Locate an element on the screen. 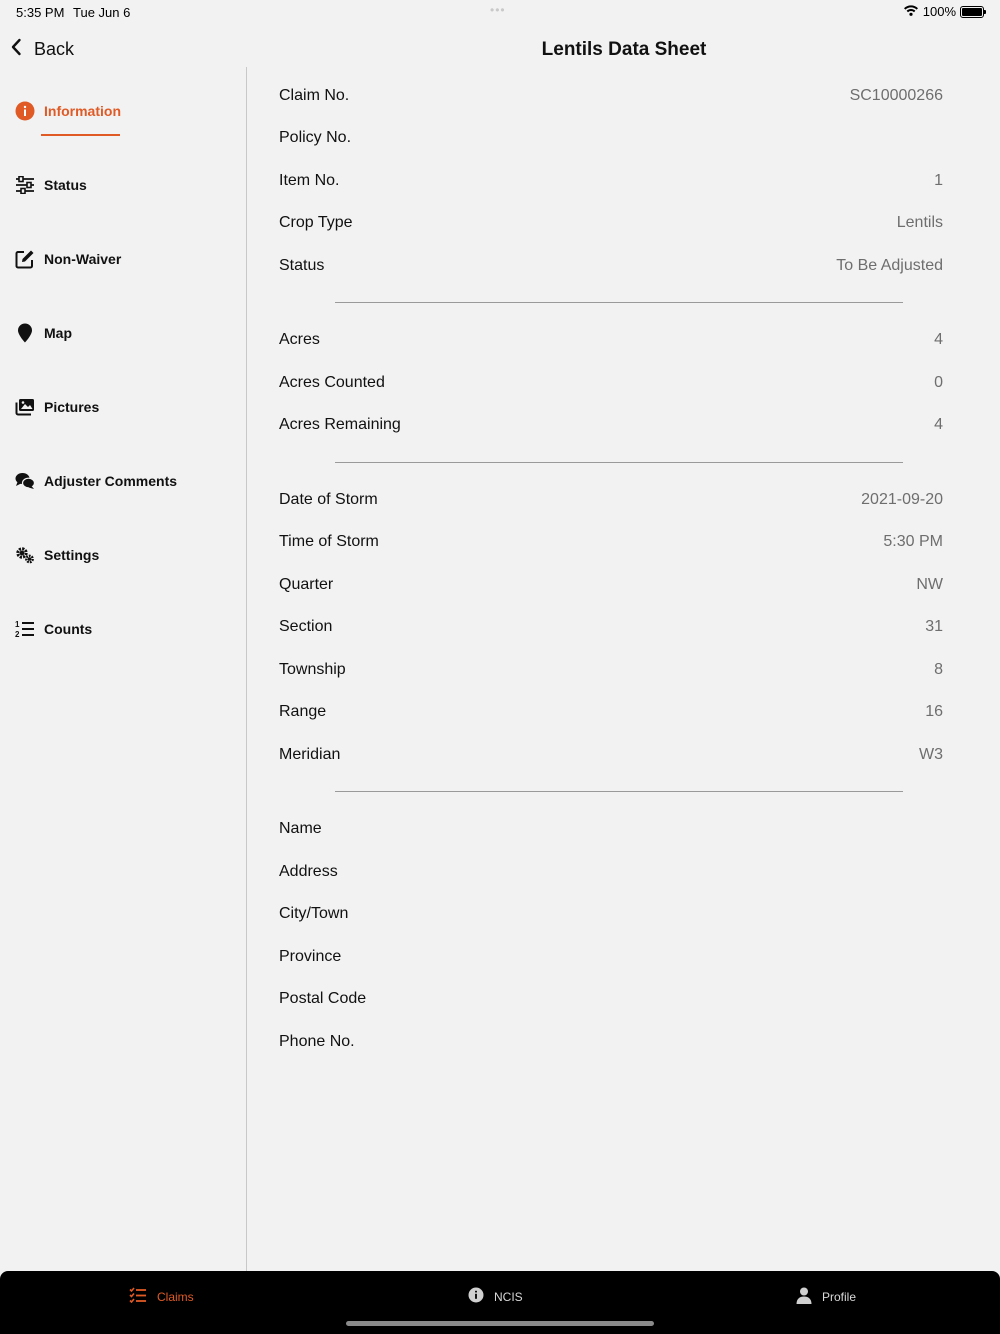 The width and height of the screenshot is (1000, 1334). tab-label: Claims is located at coordinates (175, 1296).